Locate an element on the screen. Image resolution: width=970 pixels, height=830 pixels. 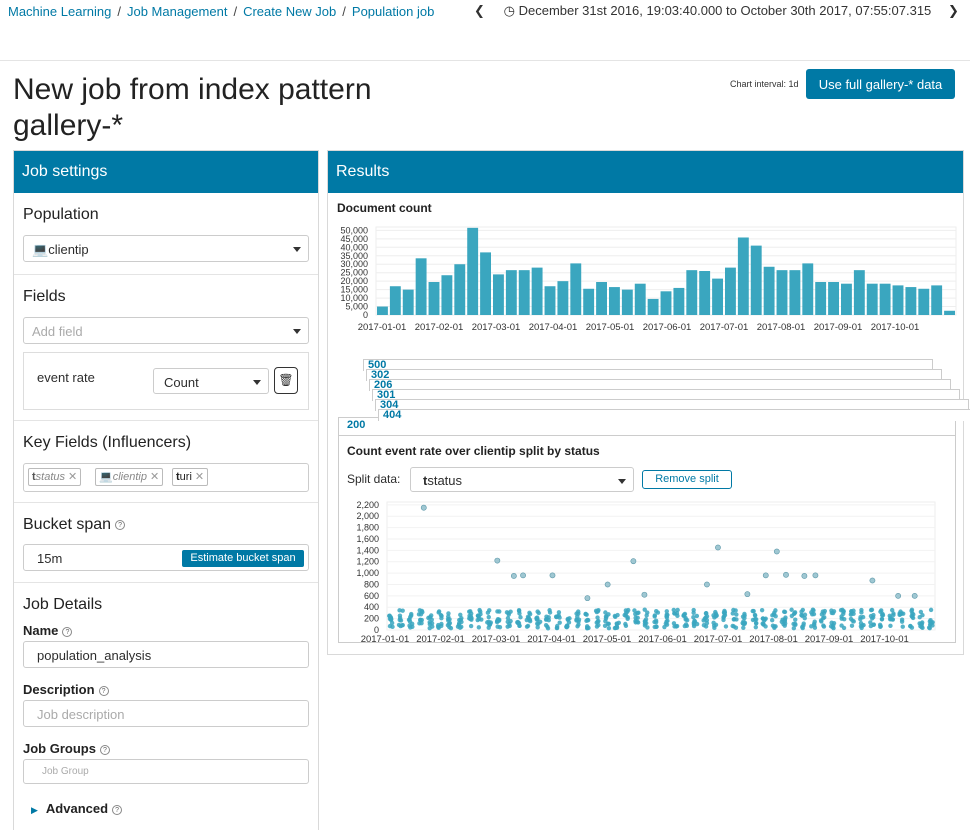
description-input: Job description is located at coordinates (166, 713).